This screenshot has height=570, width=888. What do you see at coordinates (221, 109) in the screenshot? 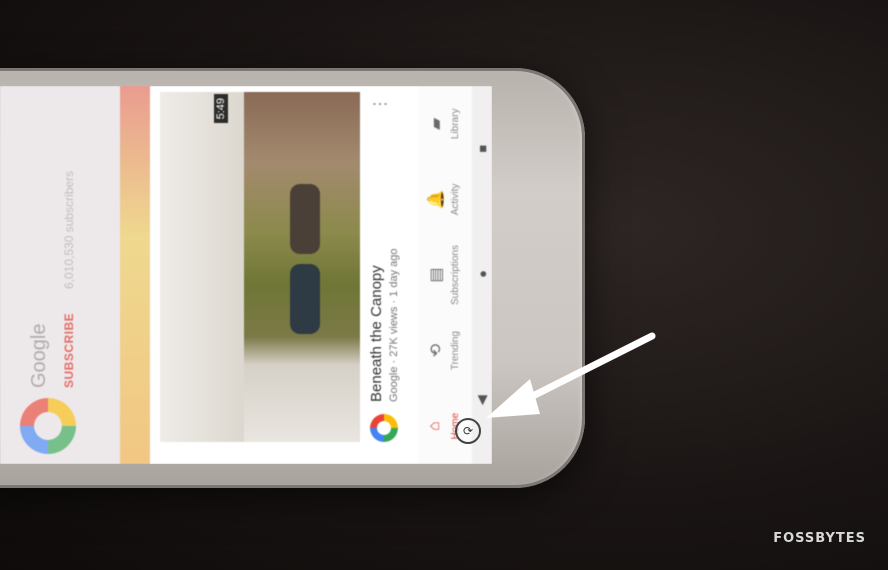
I see `video-duration: 5:49` at bounding box center [221, 109].